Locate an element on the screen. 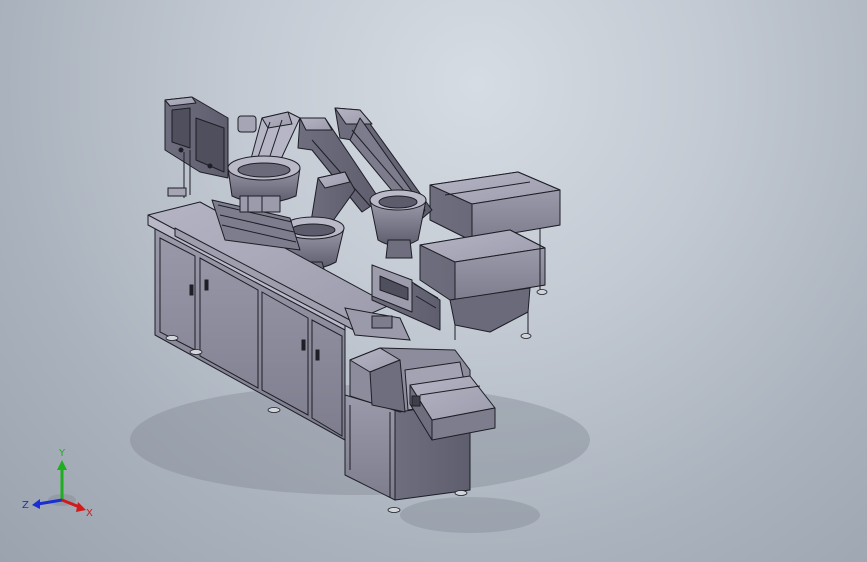 The image size is (867, 562). y-axis-arrow is located at coordinates (62, 480).